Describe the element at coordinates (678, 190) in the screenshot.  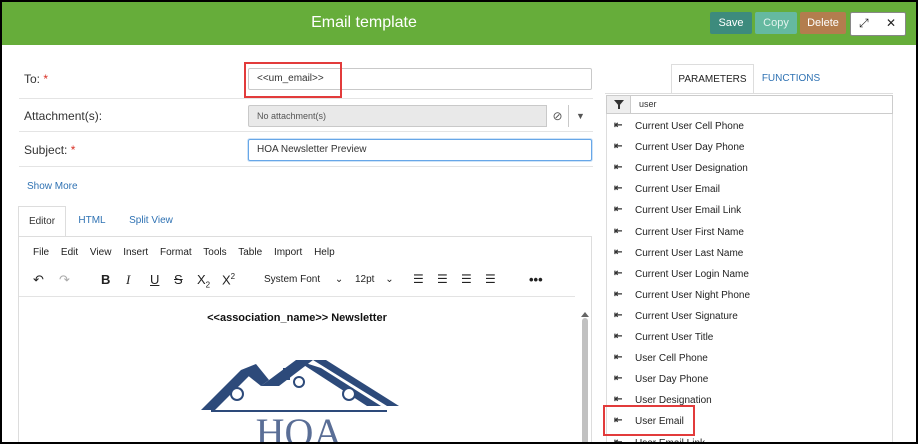
I see `parameter-item-label: Current User Email` at that location.